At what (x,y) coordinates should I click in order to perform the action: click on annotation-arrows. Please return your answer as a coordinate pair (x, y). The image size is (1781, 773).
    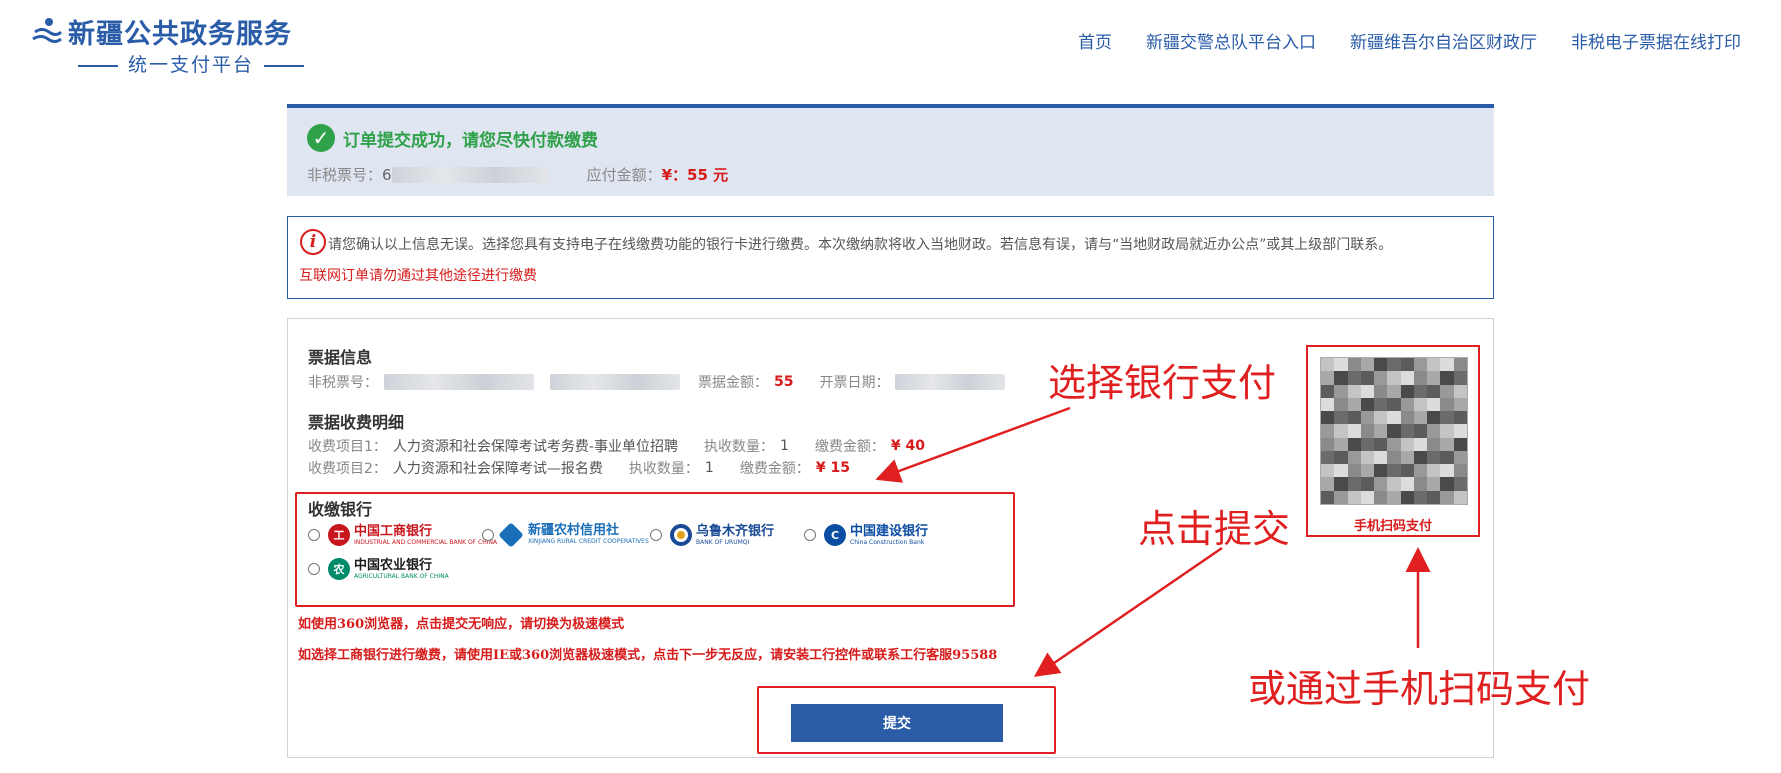
    Looking at the image, I should click on (1153, 541).